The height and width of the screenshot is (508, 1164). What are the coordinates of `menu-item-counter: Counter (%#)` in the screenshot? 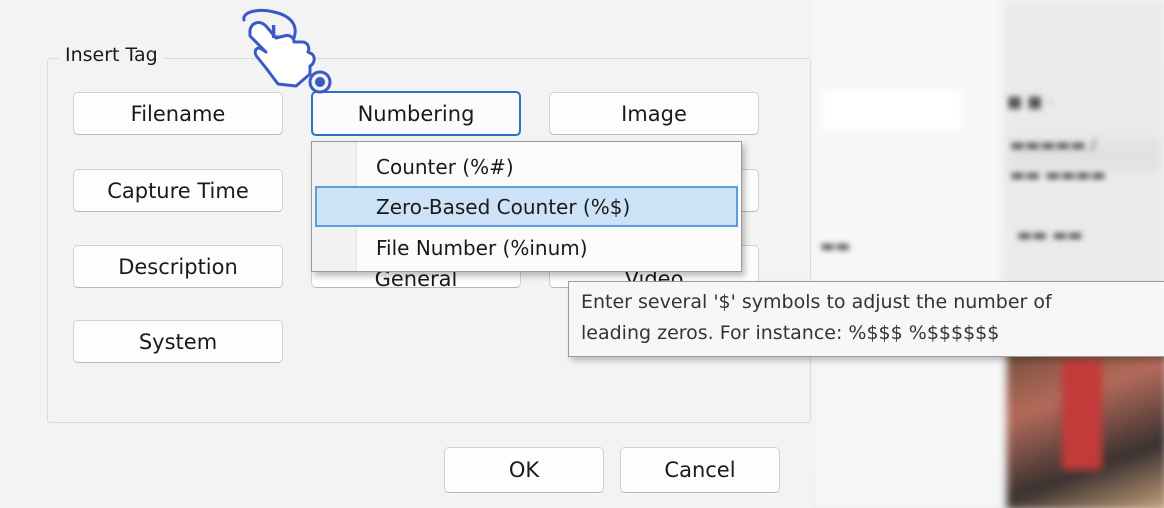 It's located at (526, 166).